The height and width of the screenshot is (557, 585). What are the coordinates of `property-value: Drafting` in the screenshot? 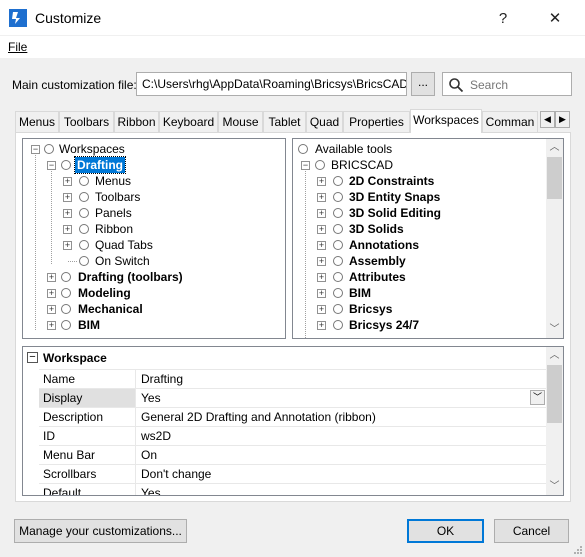 It's located at (342, 379).